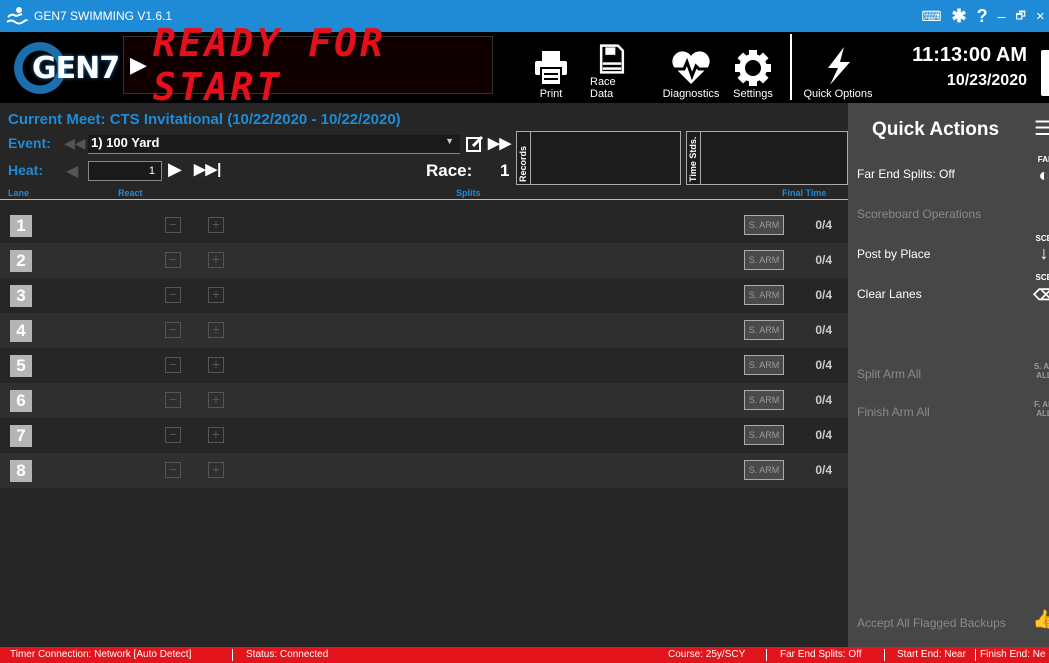 The width and height of the screenshot is (1049, 663). What do you see at coordinates (691, 67) in the screenshot?
I see `heartbeat-icon` at bounding box center [691, 67].